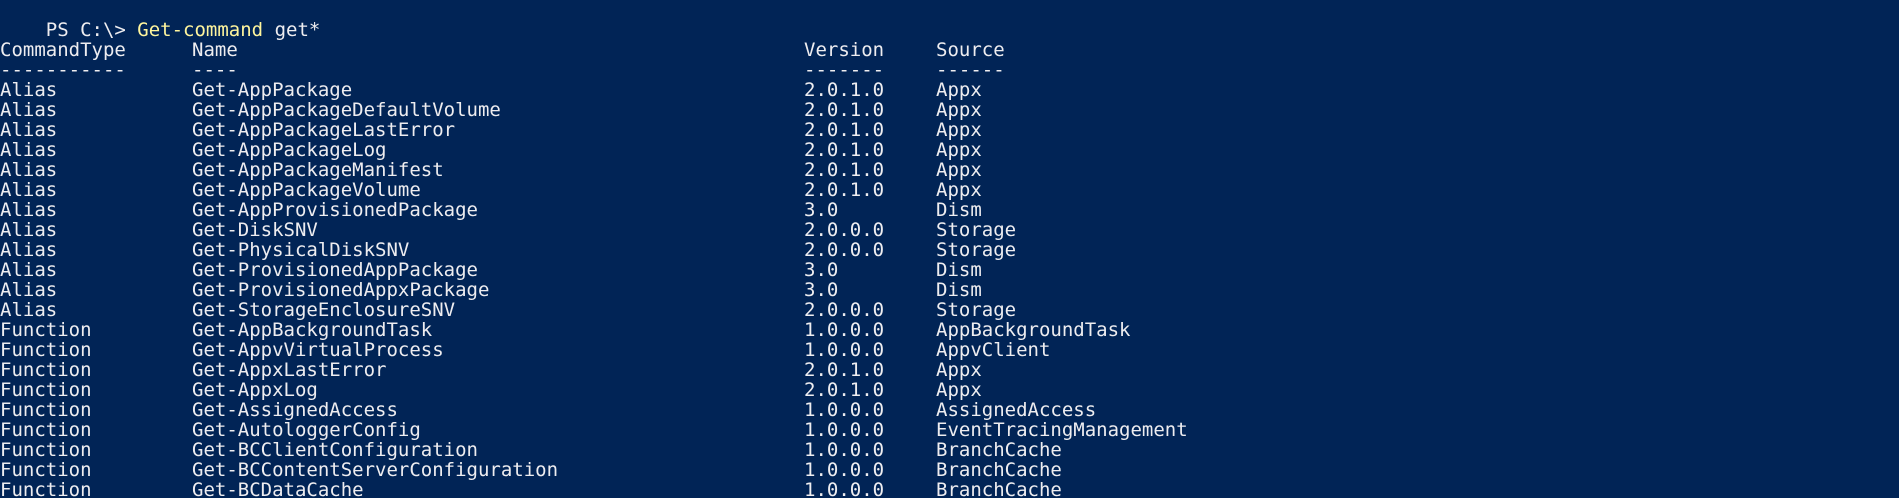 This screenshot has width=1899, height=498. Describe the element at coordinates (949, 170) in the screenshot. I see `table-row: Alias Get-AppPackageManifest 2.0.1.0 Appx` at that location.